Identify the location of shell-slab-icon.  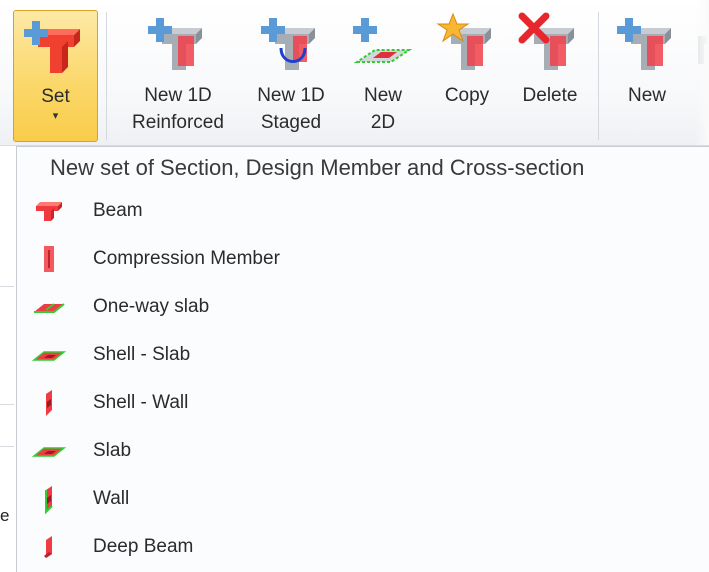
(49, 355).